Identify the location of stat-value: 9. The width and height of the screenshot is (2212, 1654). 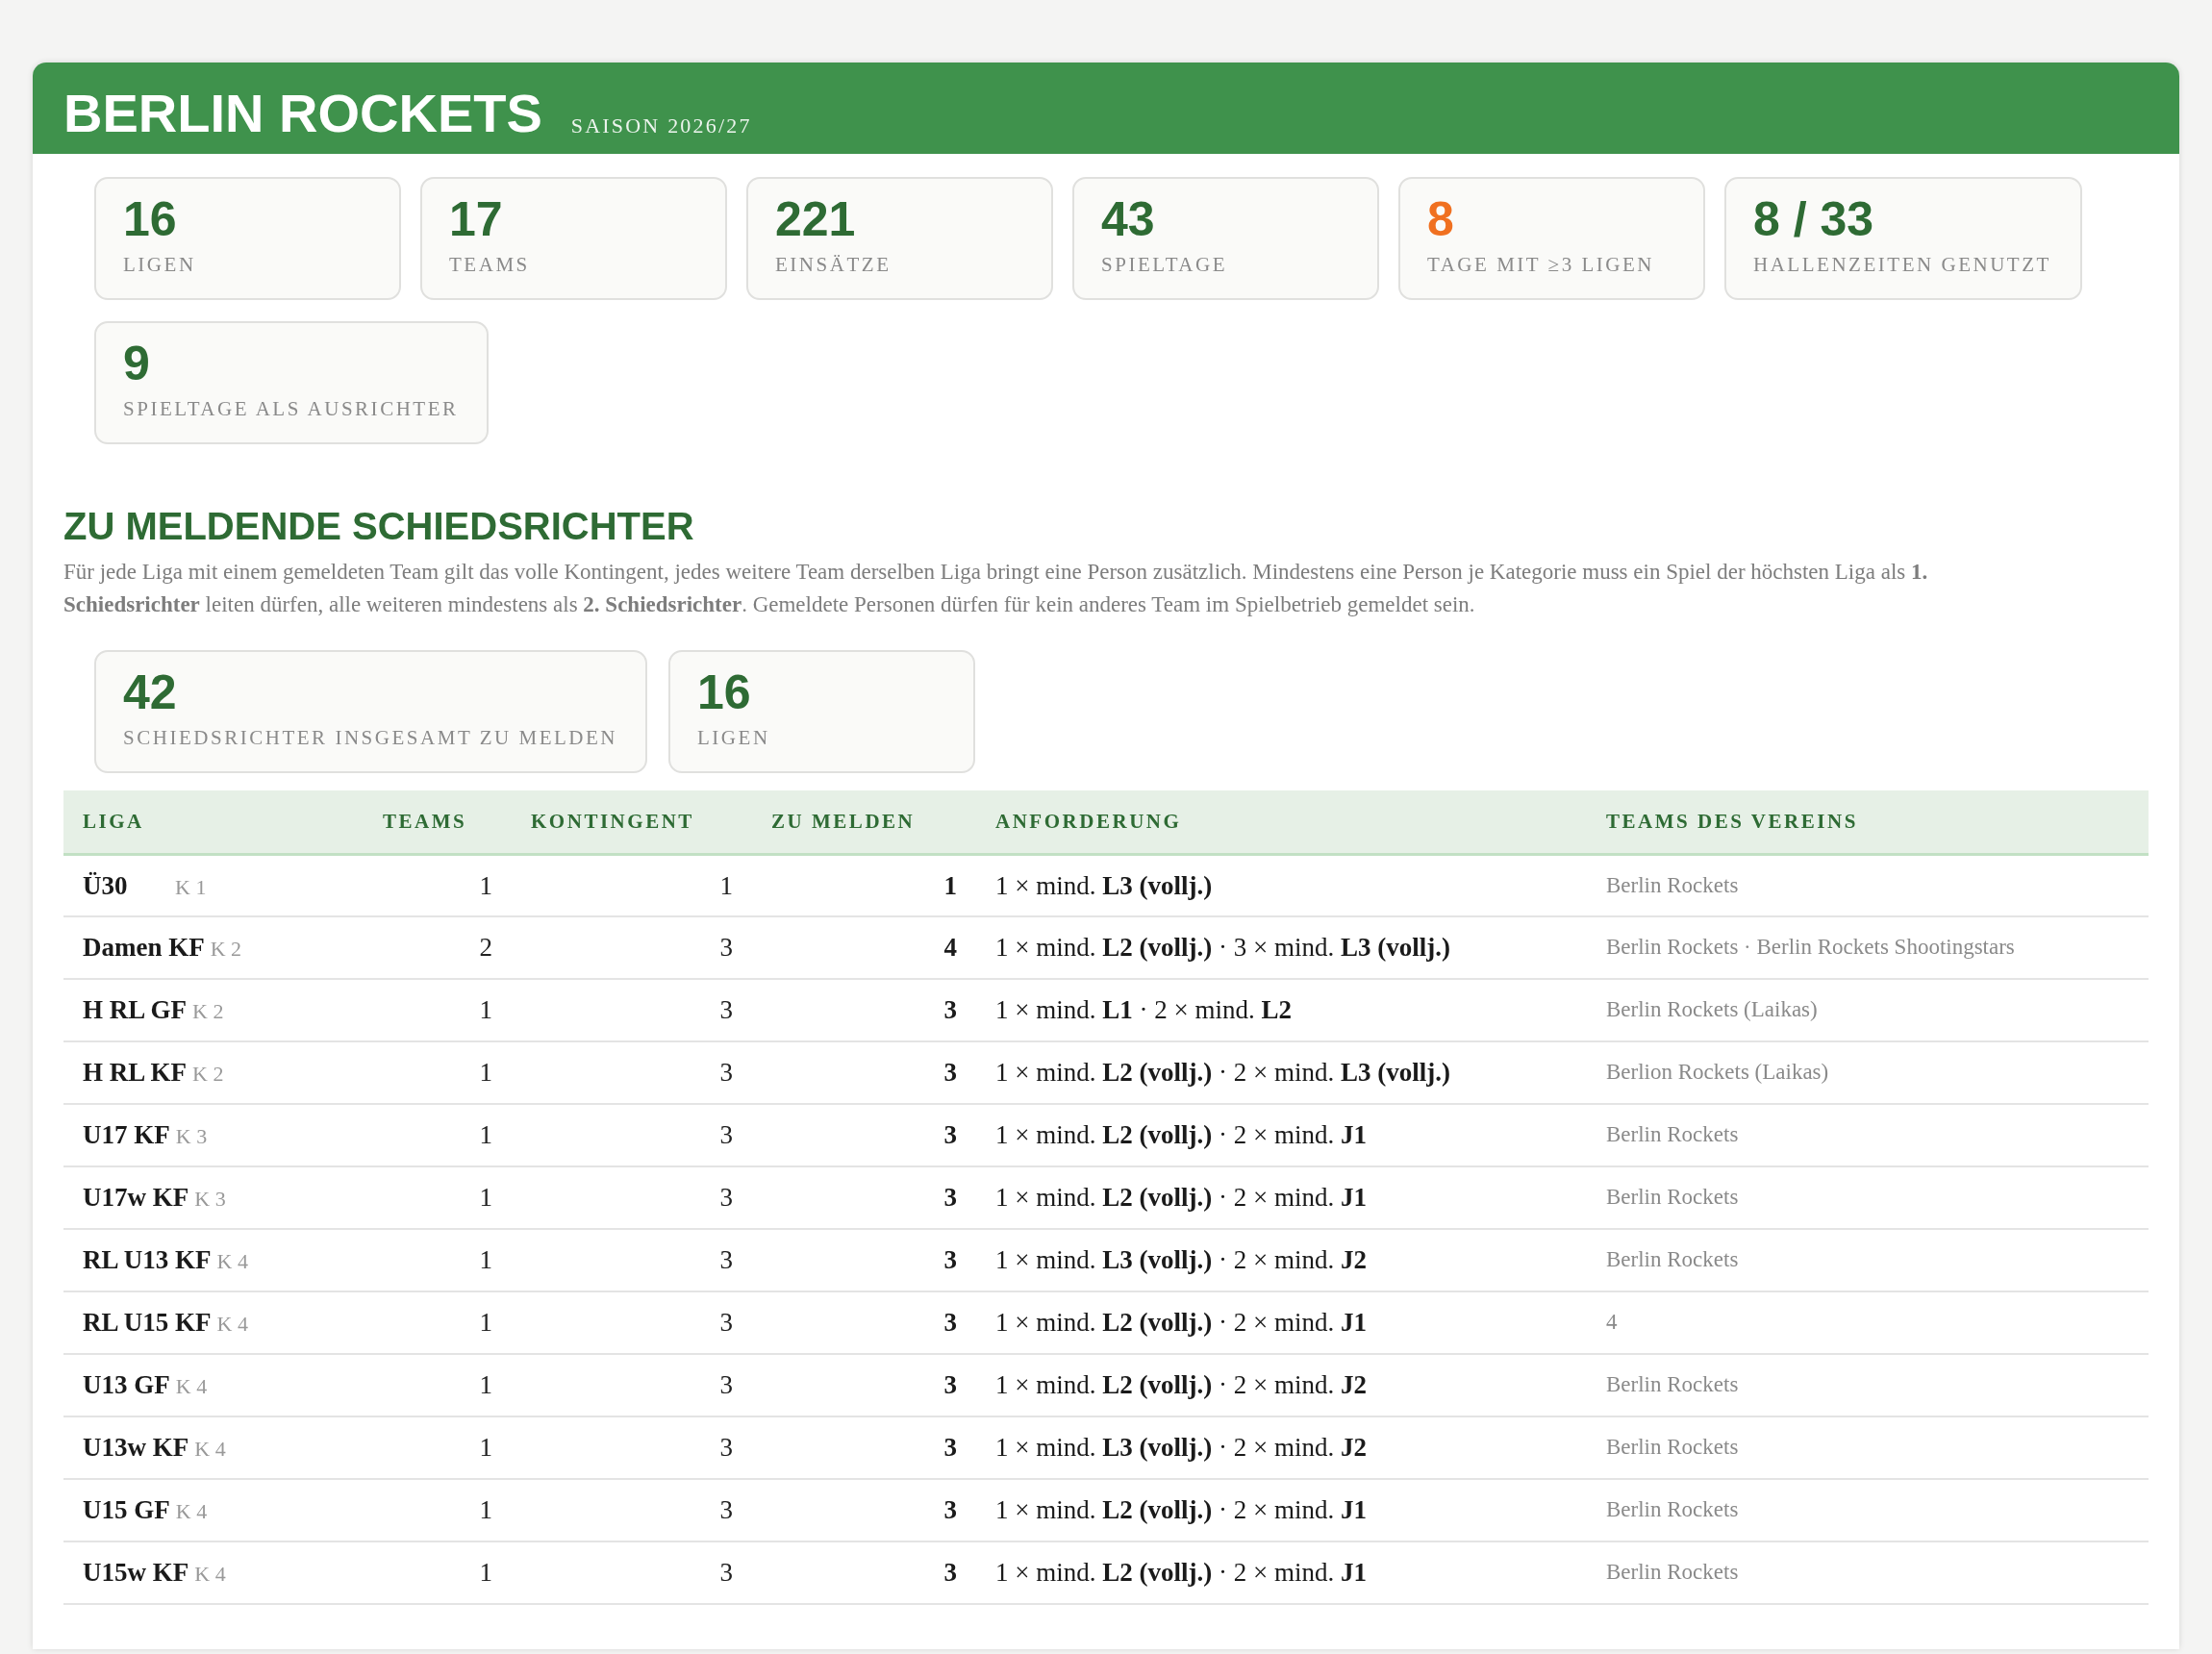
(137, 364).